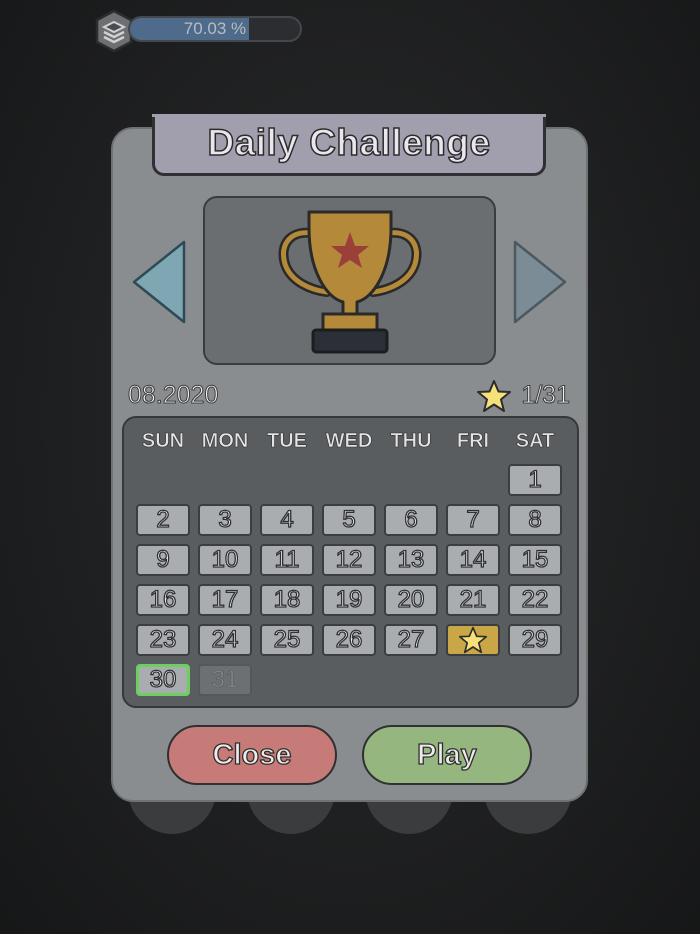  Describe the element at coordinates (349, 640) in the screenshot. I see `calendar-day-26: 26` at that location.